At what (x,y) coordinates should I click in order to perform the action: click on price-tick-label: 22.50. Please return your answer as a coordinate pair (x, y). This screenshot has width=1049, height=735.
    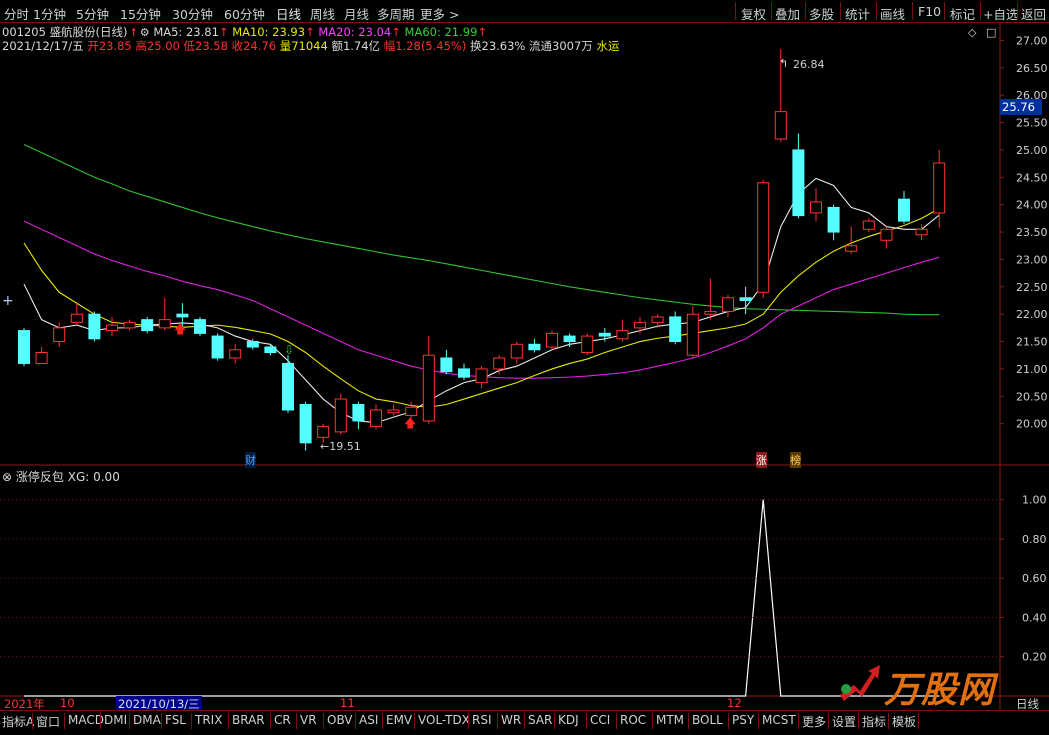
    Looking at the image, I should click on (1032, 287).